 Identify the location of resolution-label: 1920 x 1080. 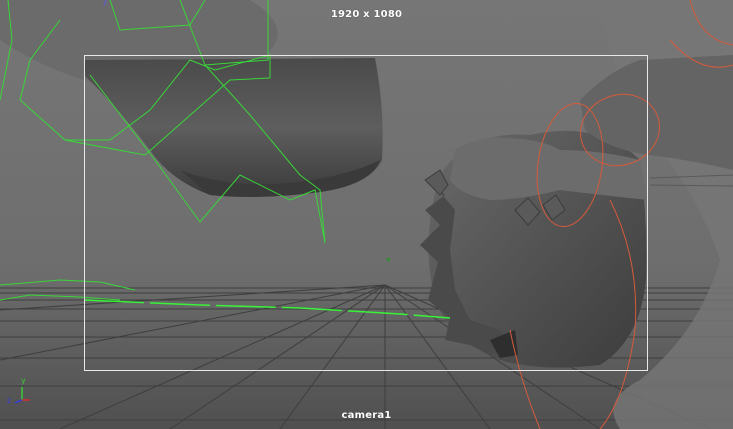
(366, 14).